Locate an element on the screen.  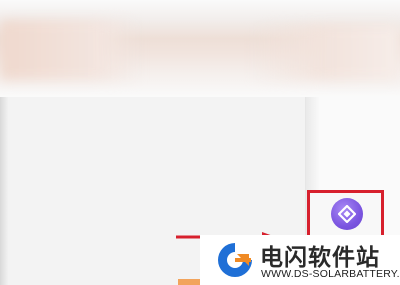
site-logo-icon is located at coordinates (235, 260).